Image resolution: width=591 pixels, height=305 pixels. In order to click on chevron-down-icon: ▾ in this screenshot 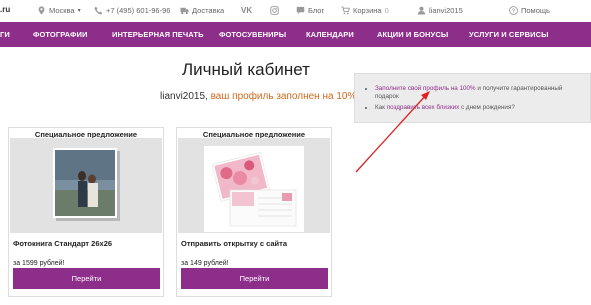, I will do `click(79, 11)`.